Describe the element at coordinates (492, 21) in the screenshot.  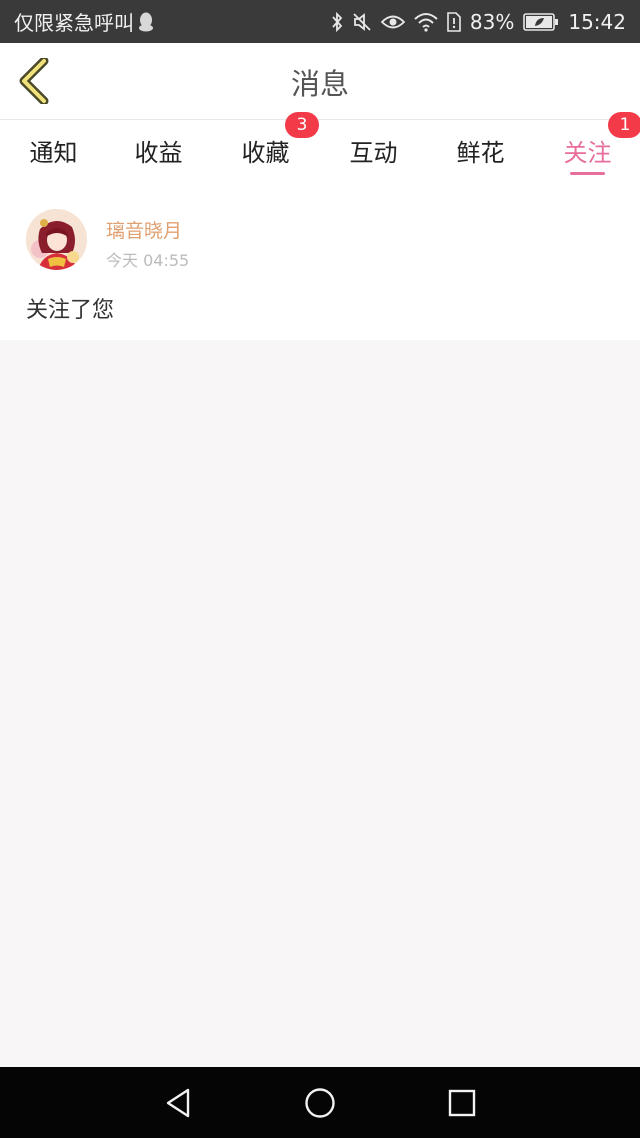
I see `battery-percent: 83%` at that location.